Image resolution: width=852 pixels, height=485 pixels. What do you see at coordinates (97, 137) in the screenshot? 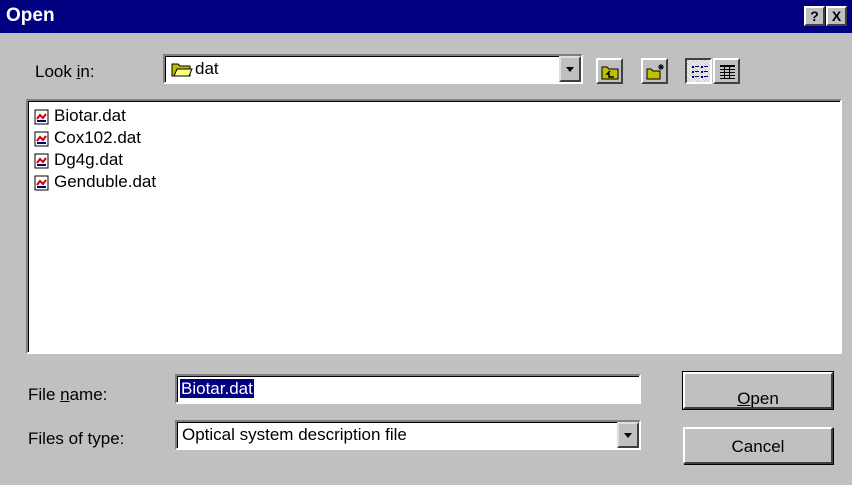
I see `file-name: Cox102.dat` at bounding box center [97, 137].